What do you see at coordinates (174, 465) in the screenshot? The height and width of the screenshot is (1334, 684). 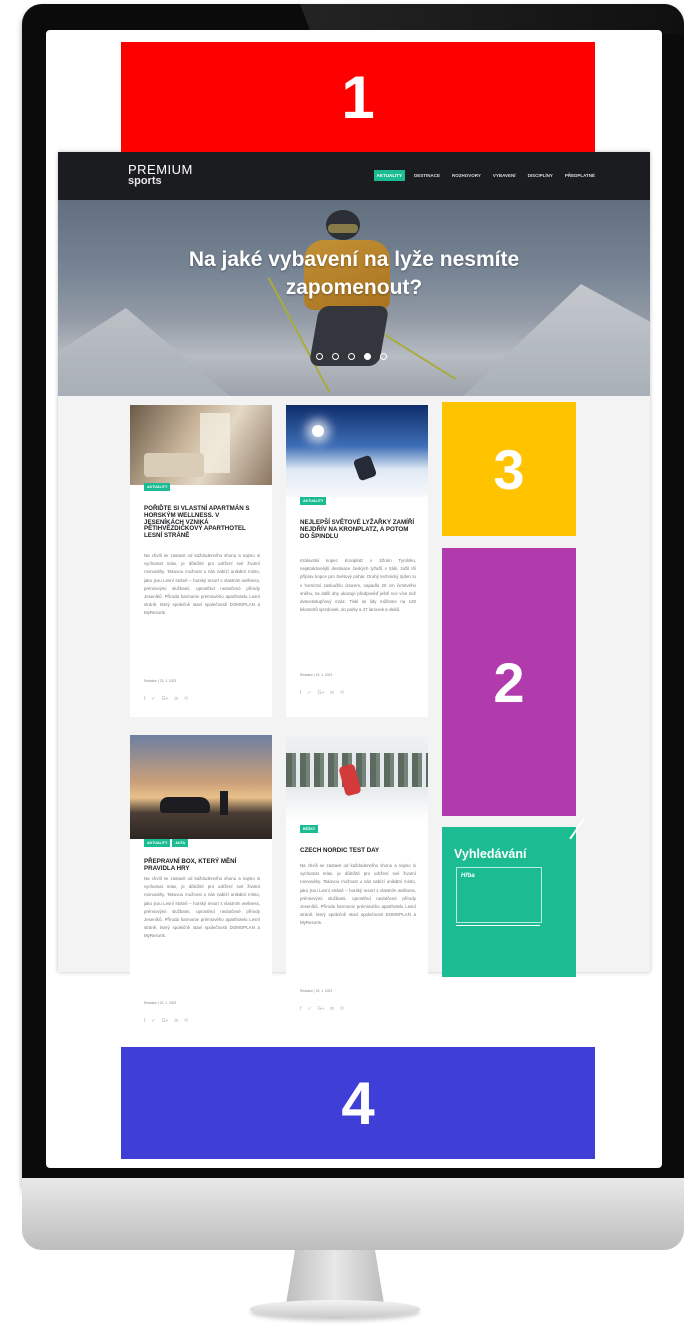 I see `sofa-shape` at bounding box center [174, 465].